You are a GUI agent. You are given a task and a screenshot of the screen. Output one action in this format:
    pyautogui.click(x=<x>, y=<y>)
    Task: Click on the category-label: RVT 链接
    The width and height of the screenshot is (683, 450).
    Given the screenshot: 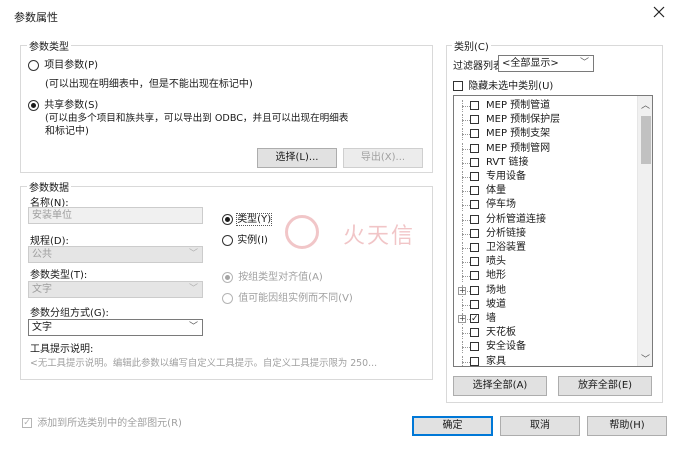 What is the action you would take?
    pyautogui.click(x=507, y=162)
    